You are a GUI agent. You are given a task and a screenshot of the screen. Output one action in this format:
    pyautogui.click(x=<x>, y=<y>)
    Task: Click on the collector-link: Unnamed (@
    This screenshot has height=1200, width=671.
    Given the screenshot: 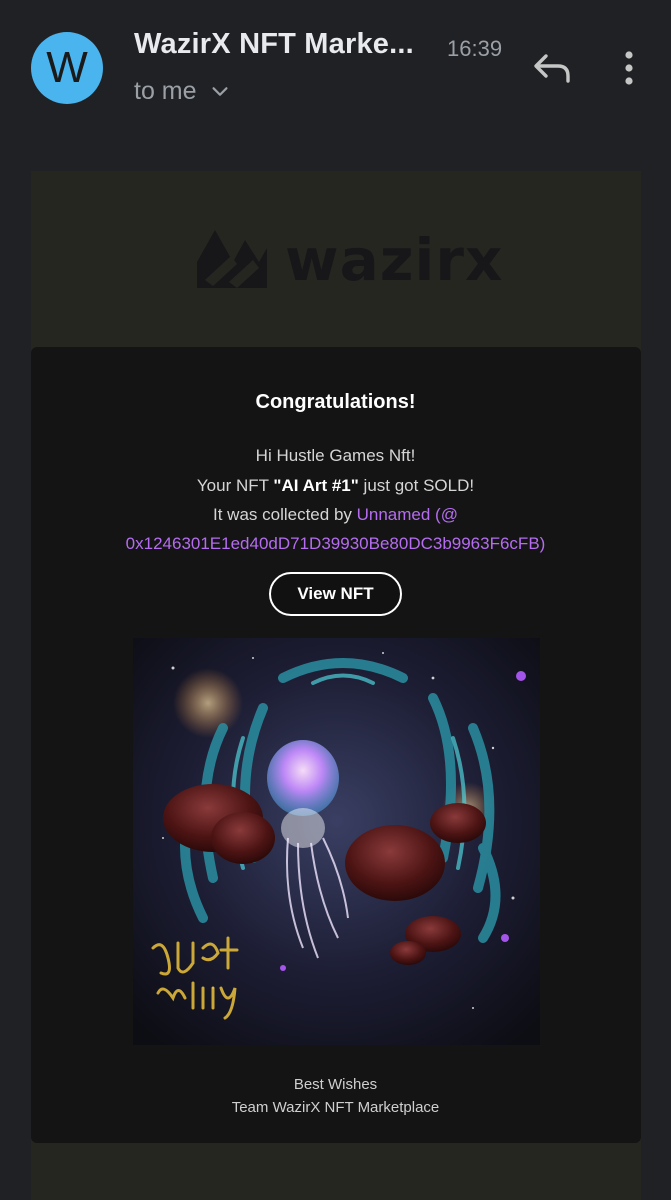 What is the action you would take?
    pyautogui.click(x=407, y=514)
    